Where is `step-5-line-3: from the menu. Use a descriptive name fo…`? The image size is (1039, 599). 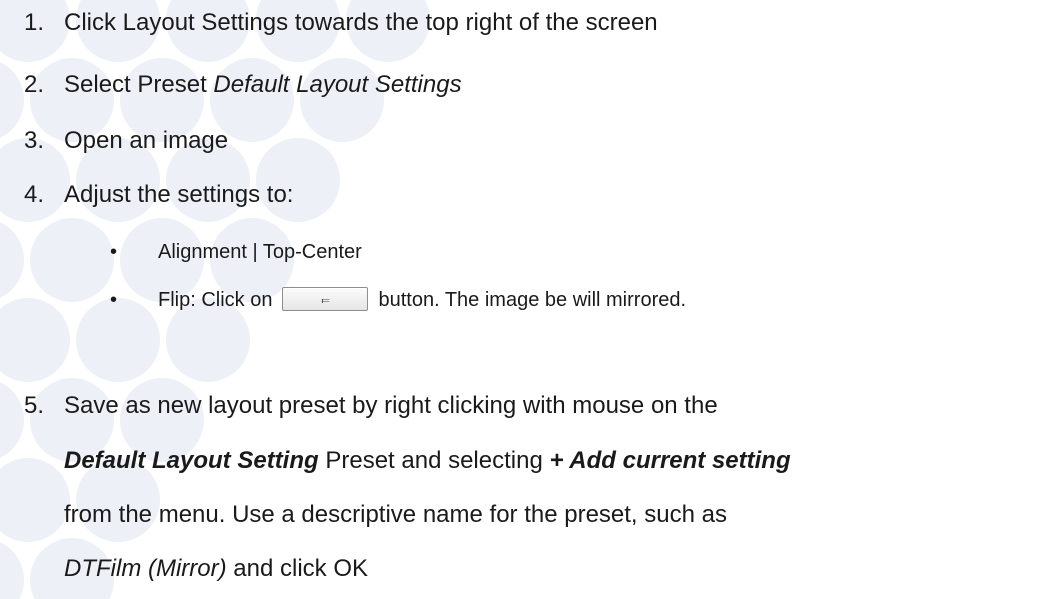
step-5-line-3: from the menu. Use a descriptive name fo… is located at coordinates (395, 515).